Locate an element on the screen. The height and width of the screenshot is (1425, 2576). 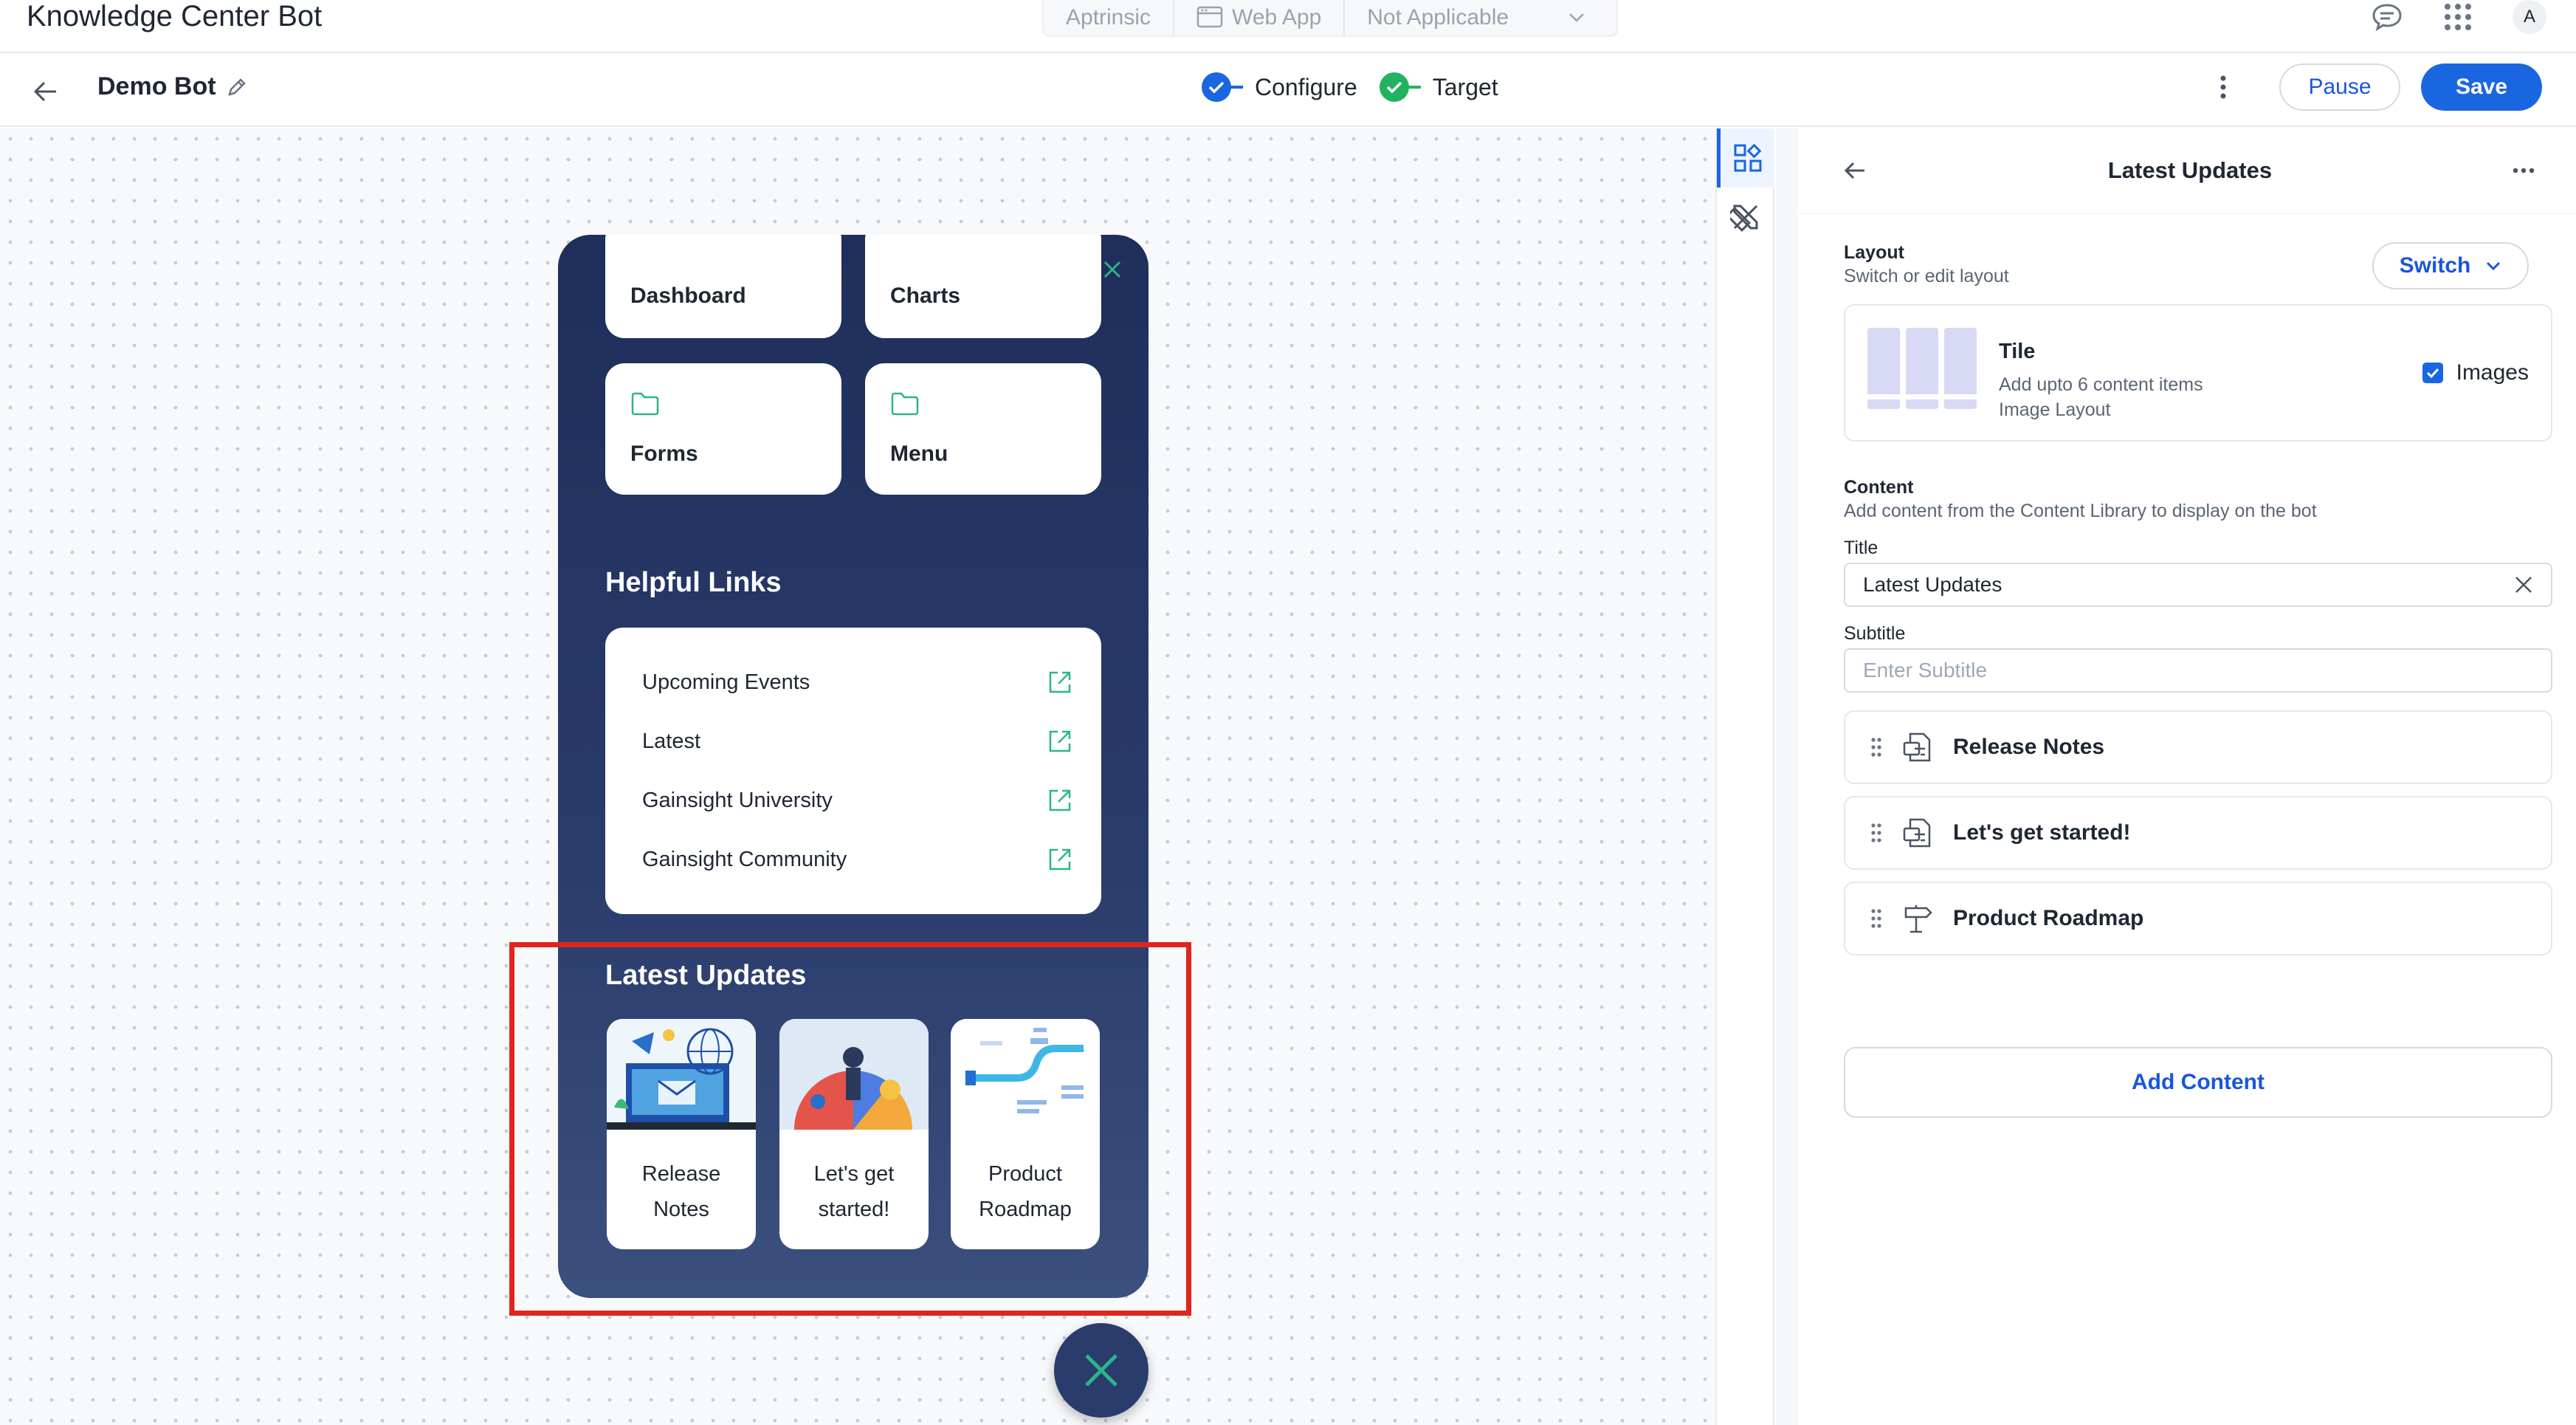
design-tools-icon is located at coordinates (1744, 218).